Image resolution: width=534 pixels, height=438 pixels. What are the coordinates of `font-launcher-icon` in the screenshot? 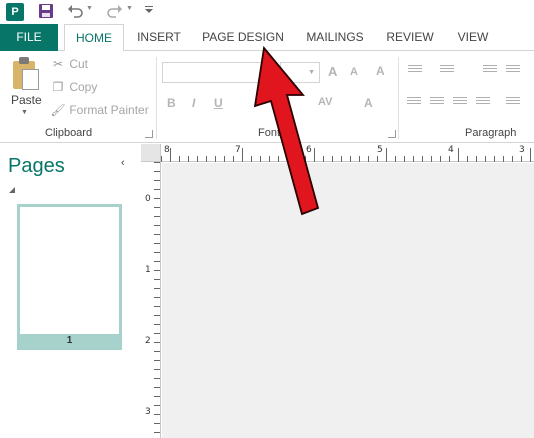 It's located at (392, 134).